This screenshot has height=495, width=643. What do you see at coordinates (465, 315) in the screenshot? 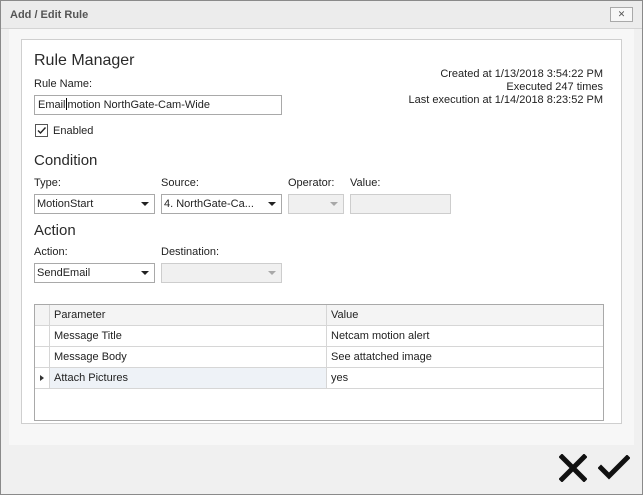
I see `column-header-value: Value` at bounding box center [465, 315].